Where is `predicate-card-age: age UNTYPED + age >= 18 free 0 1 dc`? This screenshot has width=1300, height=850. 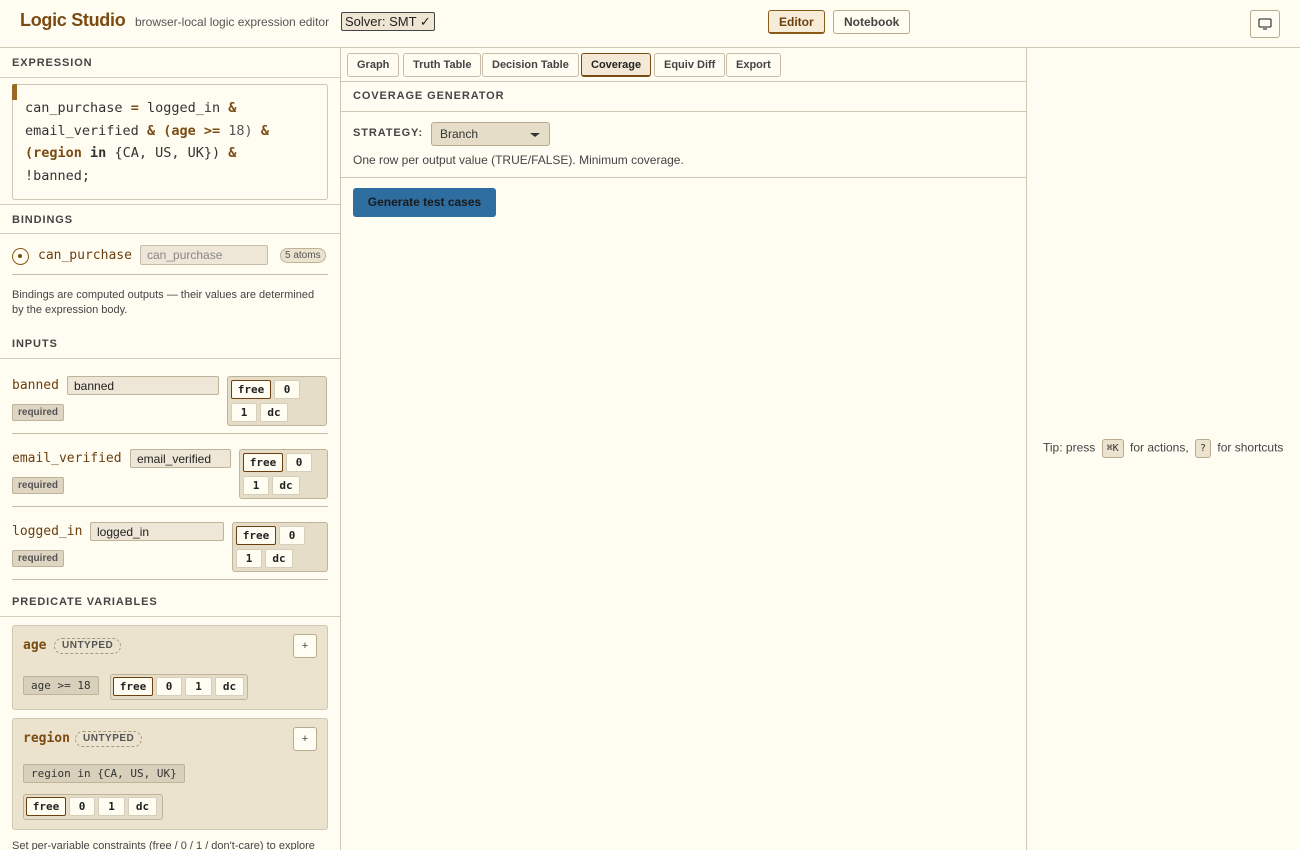 predicate-card-age: age UNTYPED + age >= 18 free 0 1 dc is located at coordinates (170, 667).